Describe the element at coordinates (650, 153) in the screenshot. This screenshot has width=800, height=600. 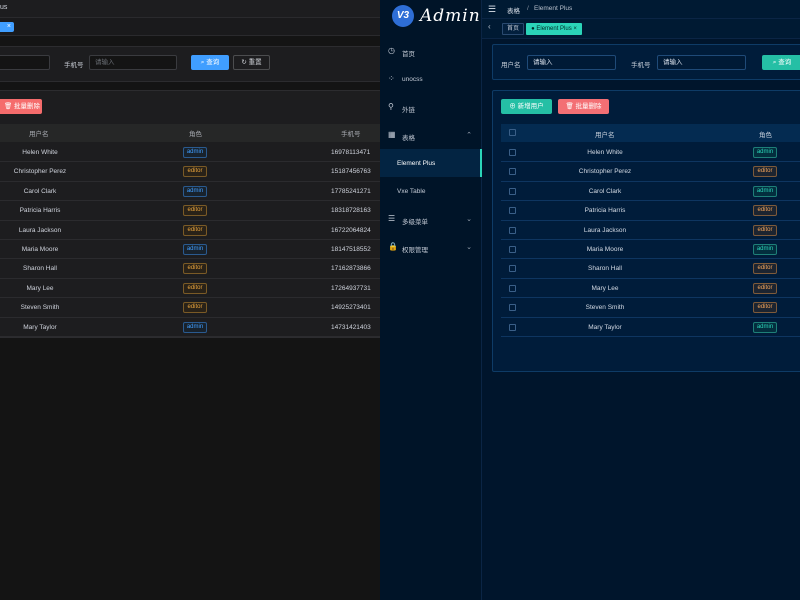
I see `table-row: Helen White admin` at that location.